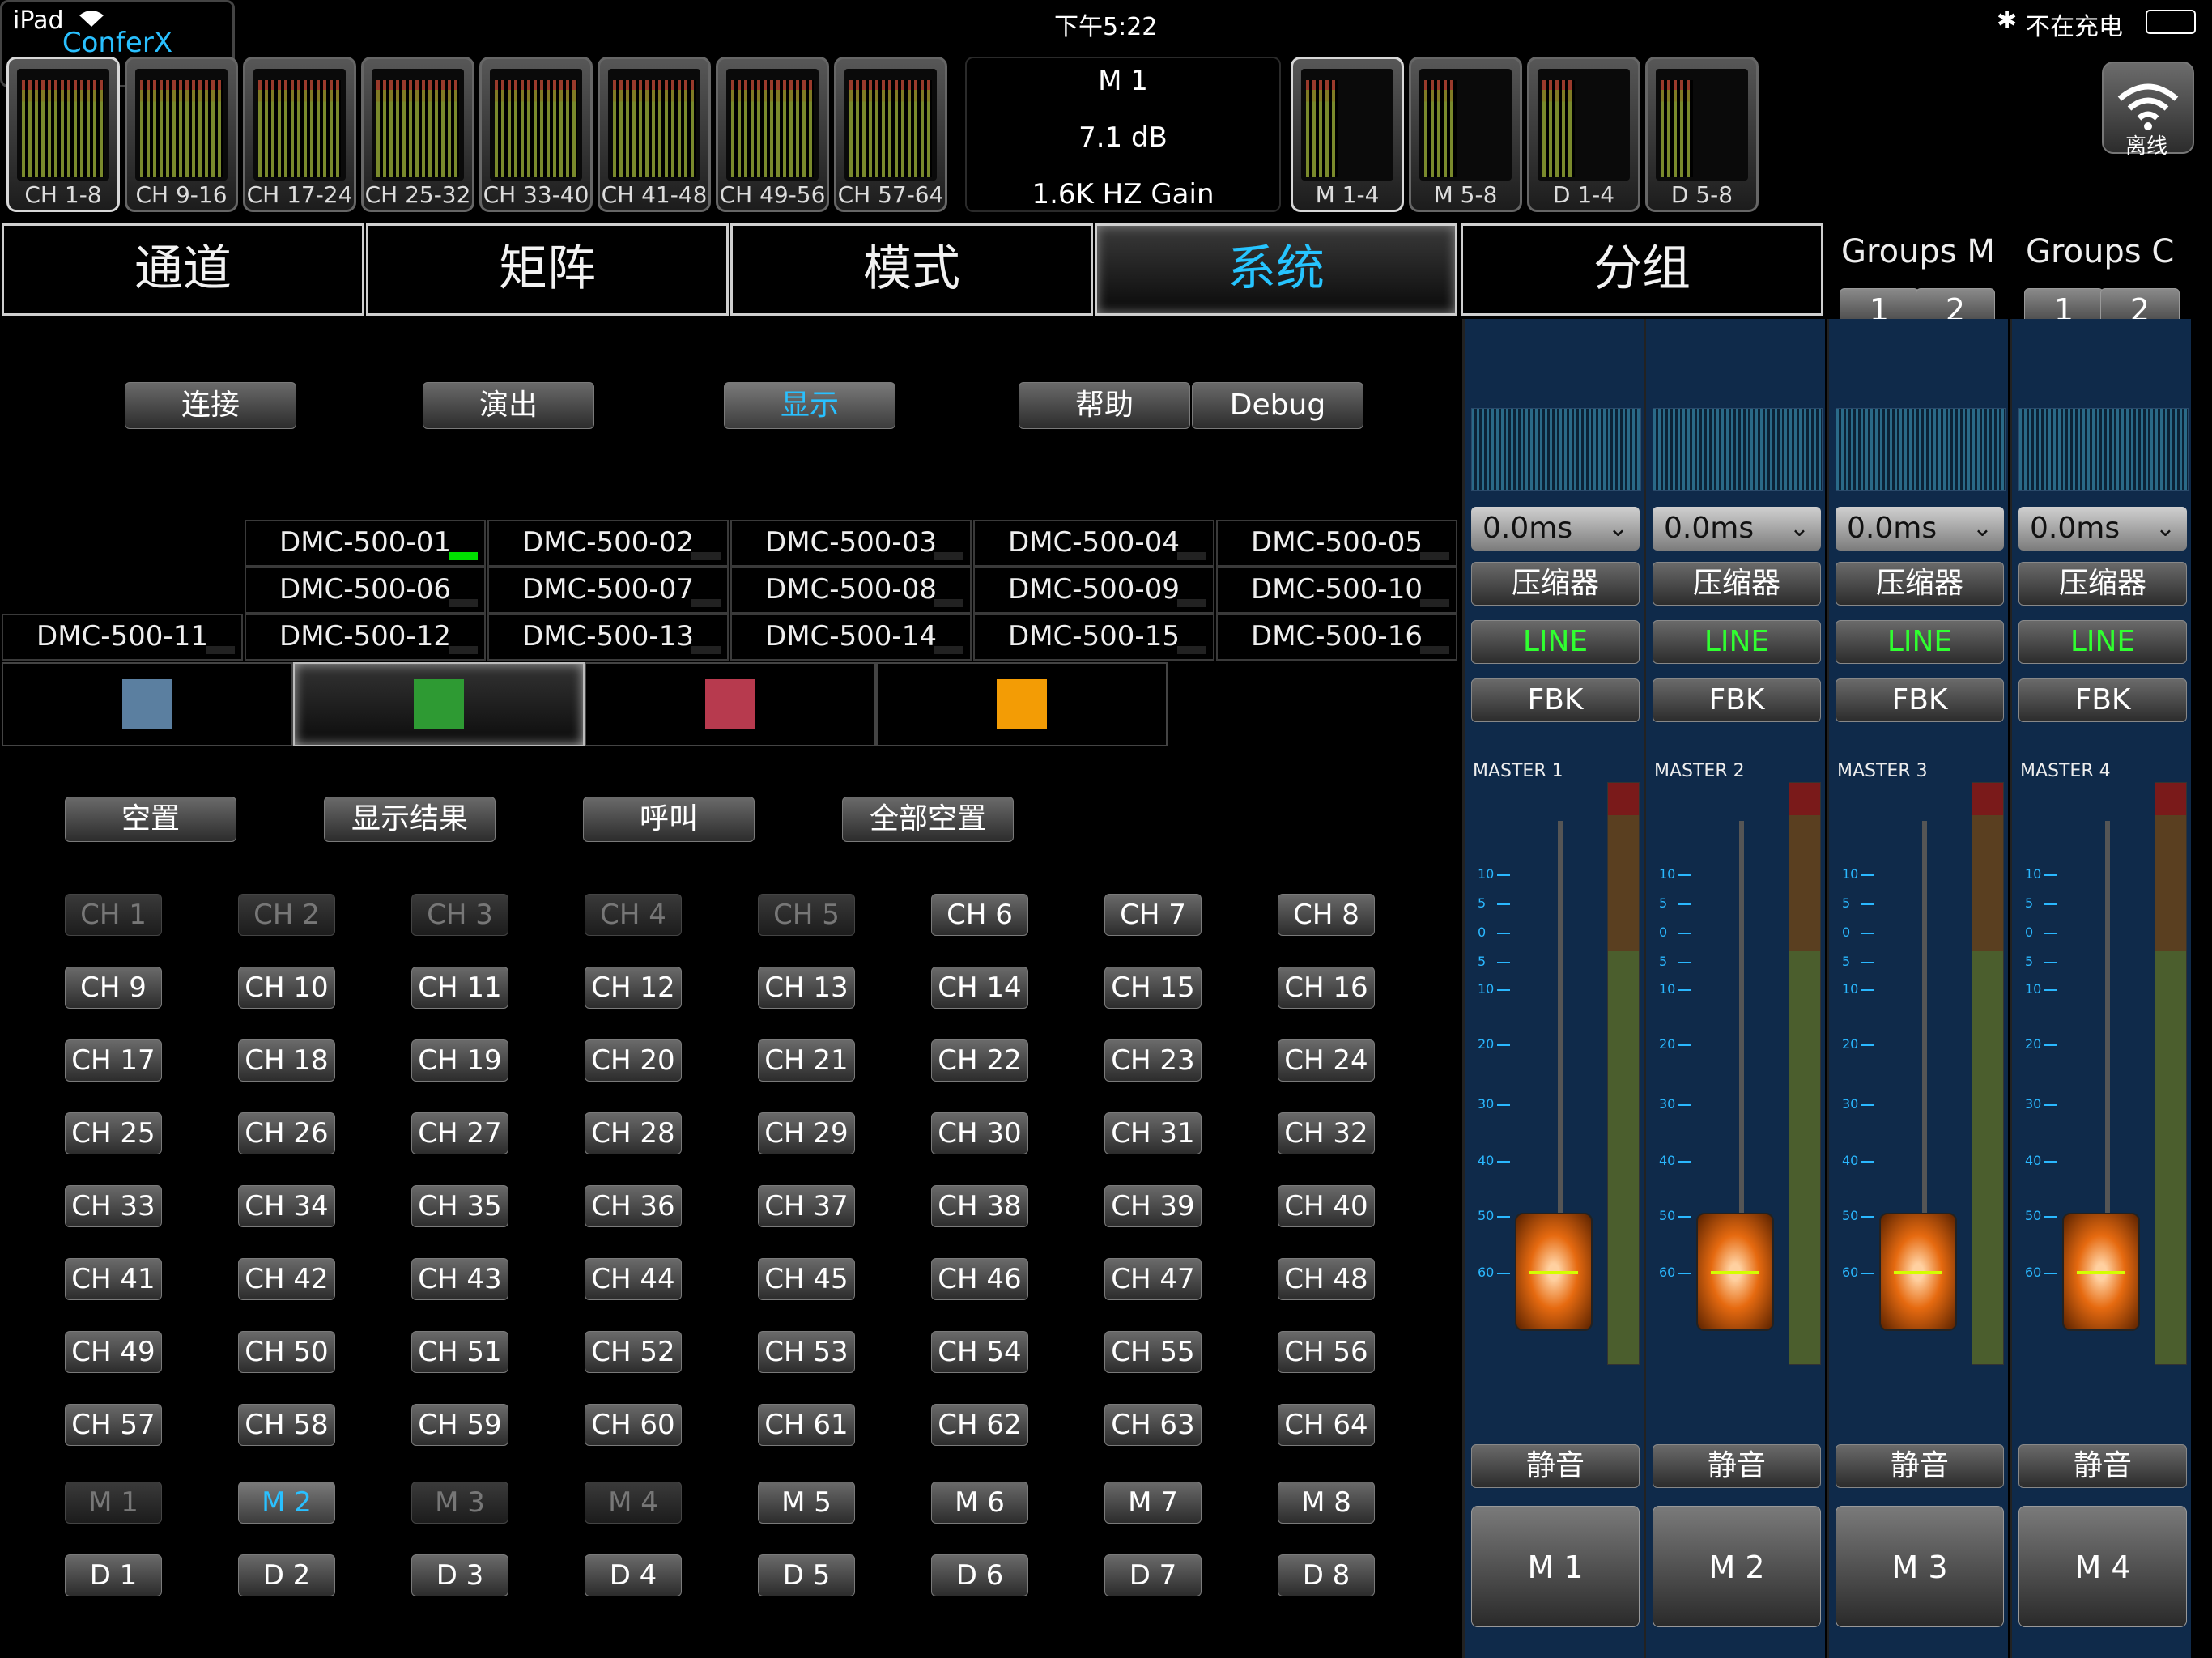 This screenshot has height=1658, width=2212. What do you see at coordinates (286, 1133) in the screenshot?
I see `channel-button-26: CH 26` at bounding box center [286, 1133].